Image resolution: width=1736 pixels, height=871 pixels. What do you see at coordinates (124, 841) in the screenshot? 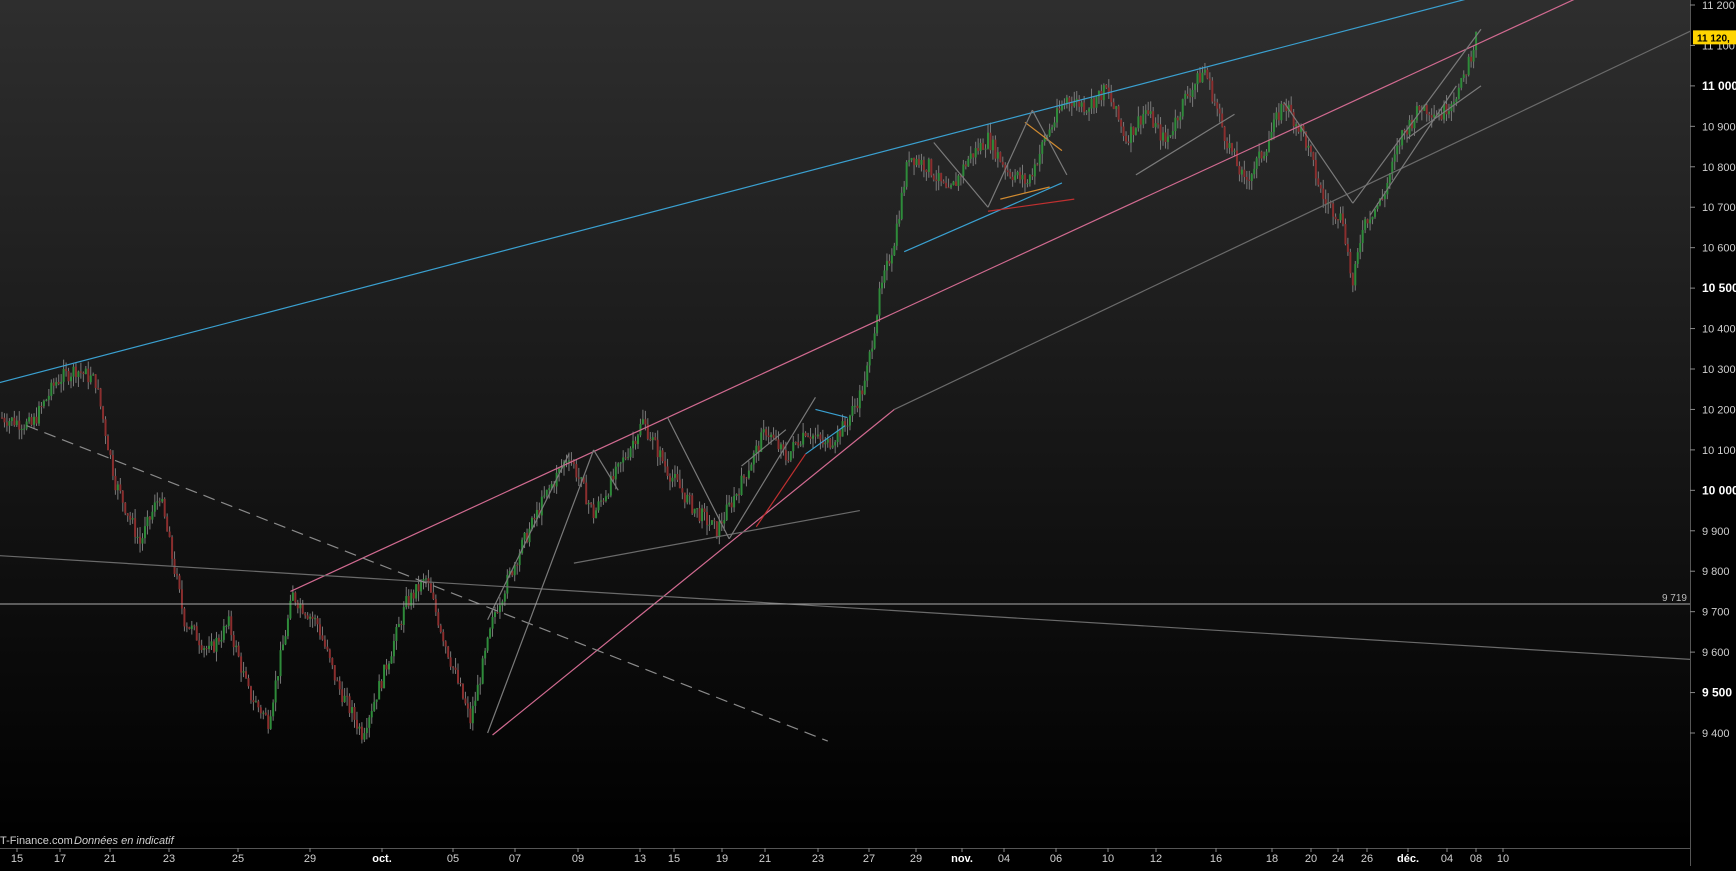
I see `credit-note: Données en indicatif` at bounding box center [124, 841].